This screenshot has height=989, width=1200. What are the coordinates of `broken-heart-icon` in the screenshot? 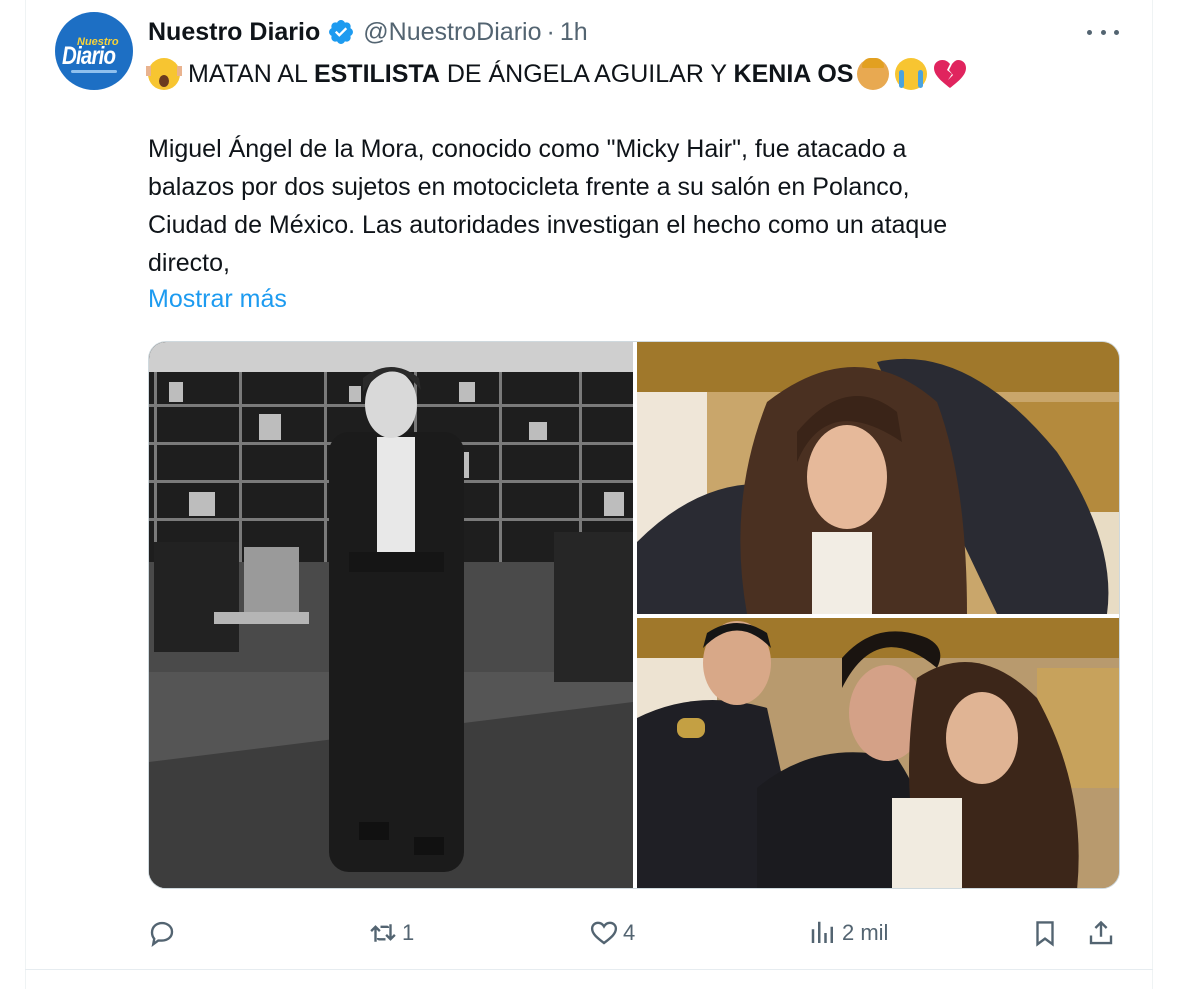 It's located at (950, 74).